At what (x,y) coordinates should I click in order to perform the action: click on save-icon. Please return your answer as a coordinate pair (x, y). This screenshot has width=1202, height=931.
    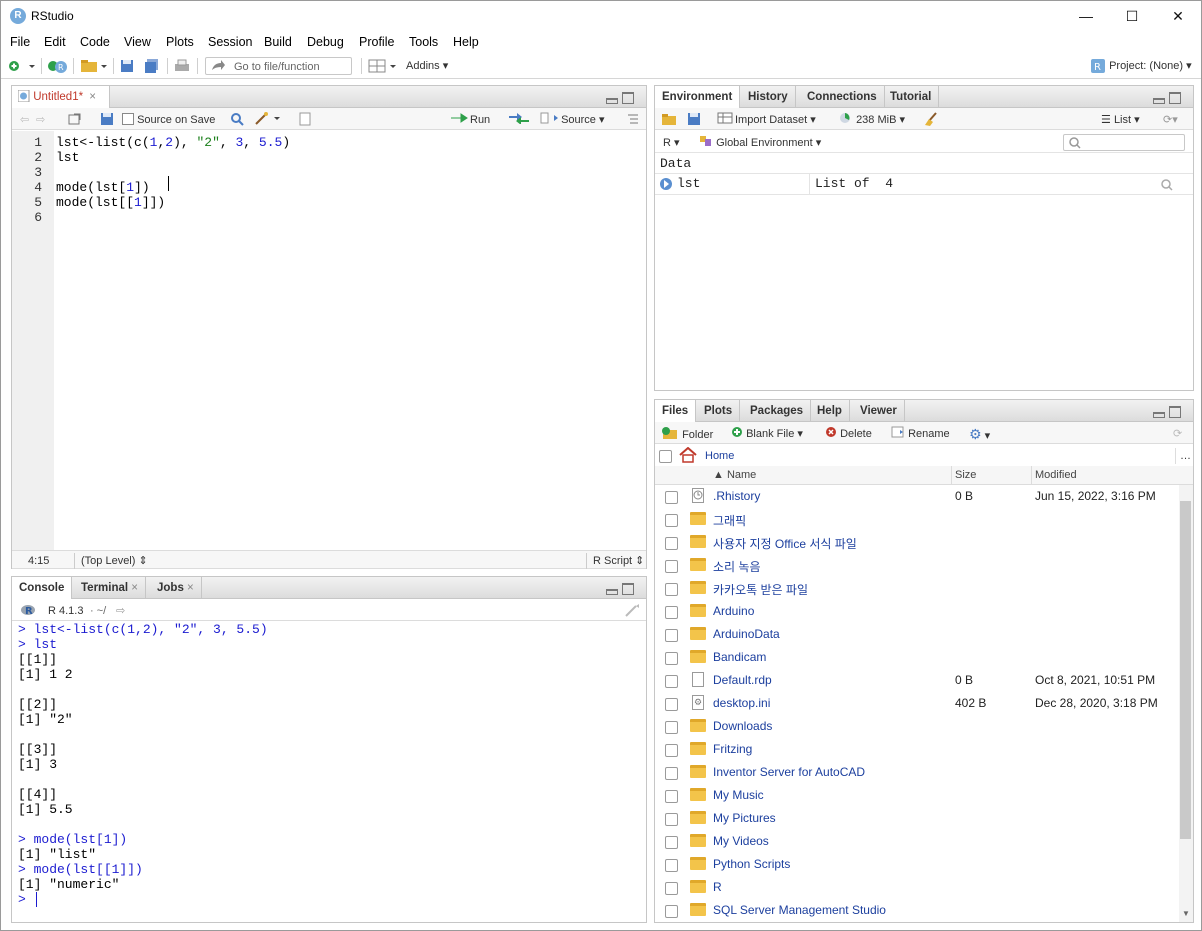
    Looking at the image, I should click on (127, 66).